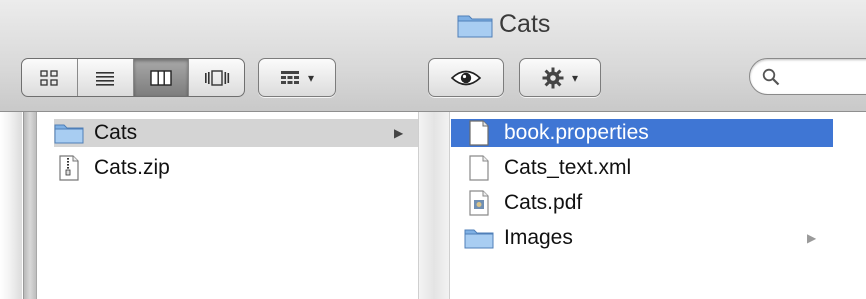 This screenshot has width=866, height=299. Describe the element at coordinates (30, 205) in the screenshot. I see `column-scrollbar` at that location.